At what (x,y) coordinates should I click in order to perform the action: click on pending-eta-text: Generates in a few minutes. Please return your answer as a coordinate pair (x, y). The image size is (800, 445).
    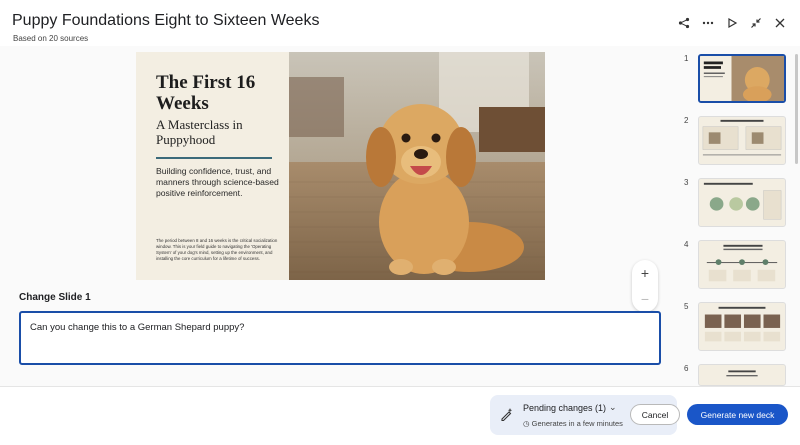
    Looking at the image, I should click on (577, 423).